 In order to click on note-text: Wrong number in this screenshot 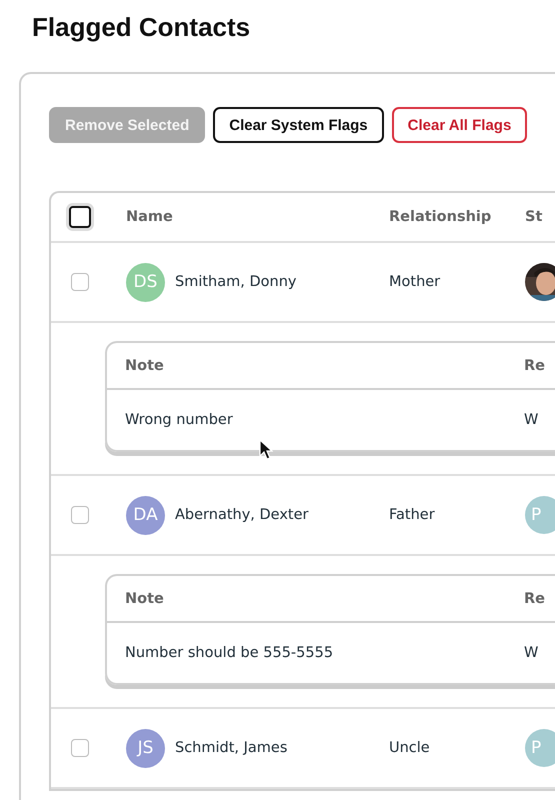, I will do `click(179, 420)`.